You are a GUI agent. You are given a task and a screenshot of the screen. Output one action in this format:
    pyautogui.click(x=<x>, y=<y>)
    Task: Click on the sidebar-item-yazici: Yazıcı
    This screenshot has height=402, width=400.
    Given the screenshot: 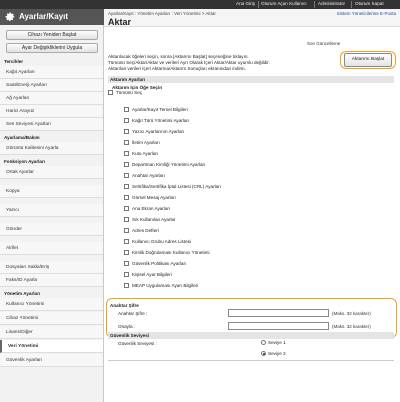 What is the action you would take?
    pyautogui.click(x=51, y=210)
    